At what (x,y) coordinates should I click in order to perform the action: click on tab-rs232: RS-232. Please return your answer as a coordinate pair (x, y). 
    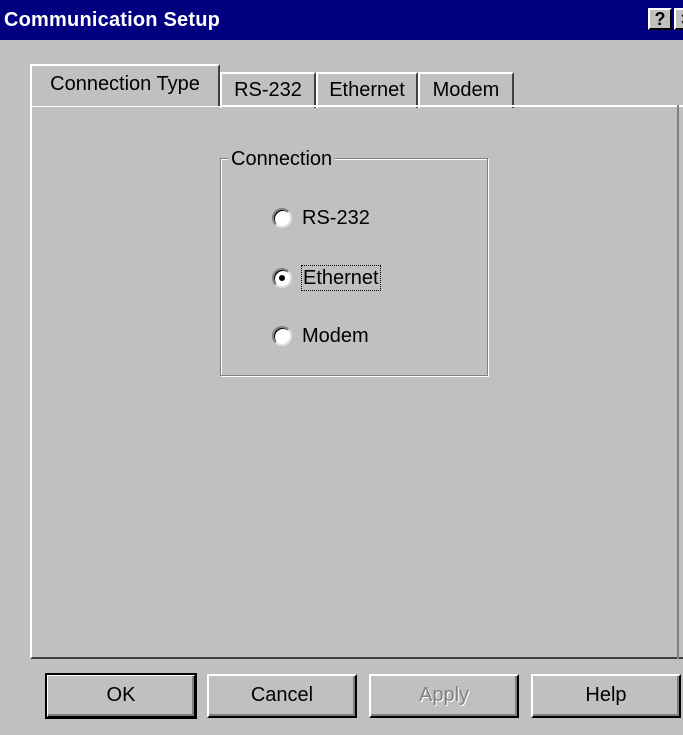
    Looking at the image, I should click on (268, 90).